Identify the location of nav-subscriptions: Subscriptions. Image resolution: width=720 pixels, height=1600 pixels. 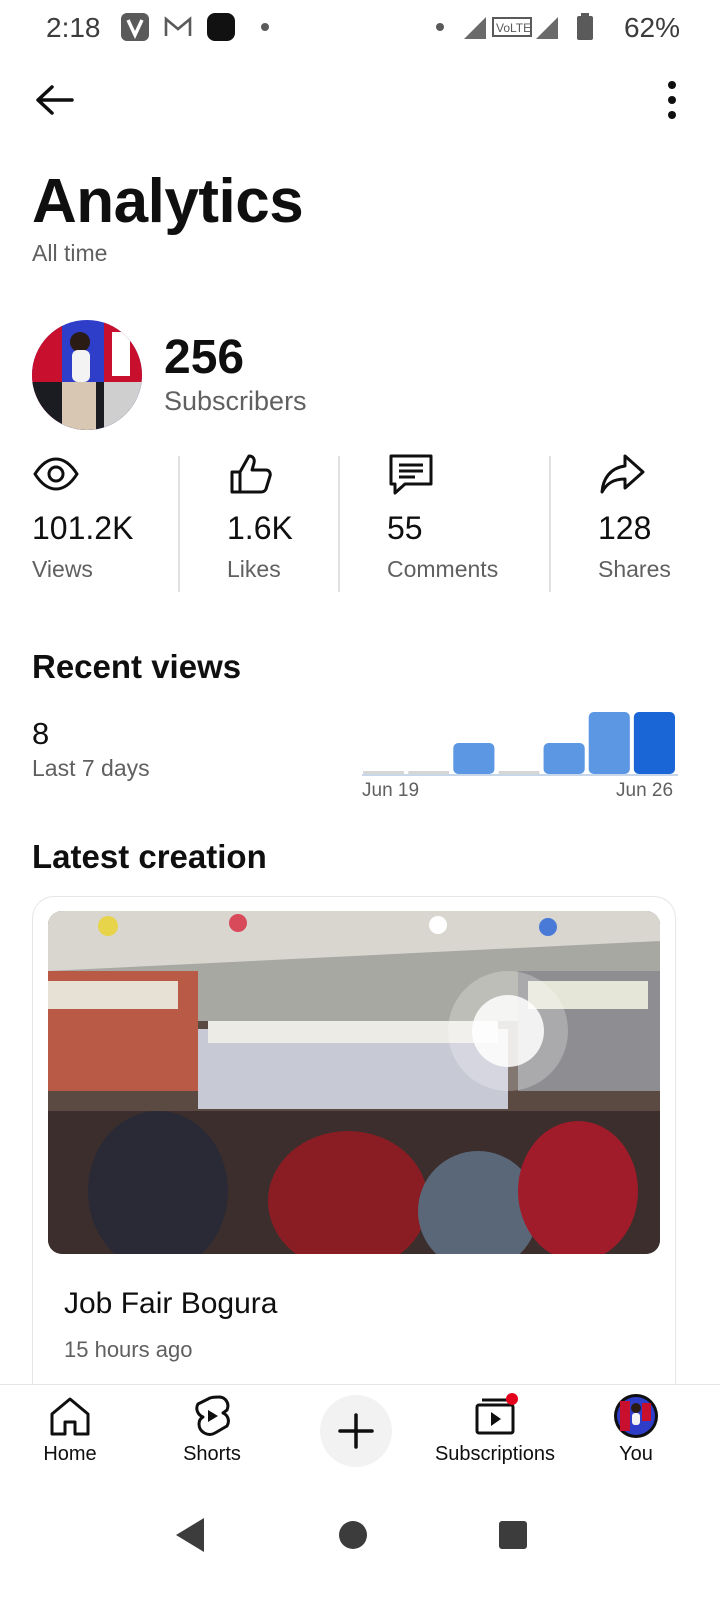
(495, 1433).